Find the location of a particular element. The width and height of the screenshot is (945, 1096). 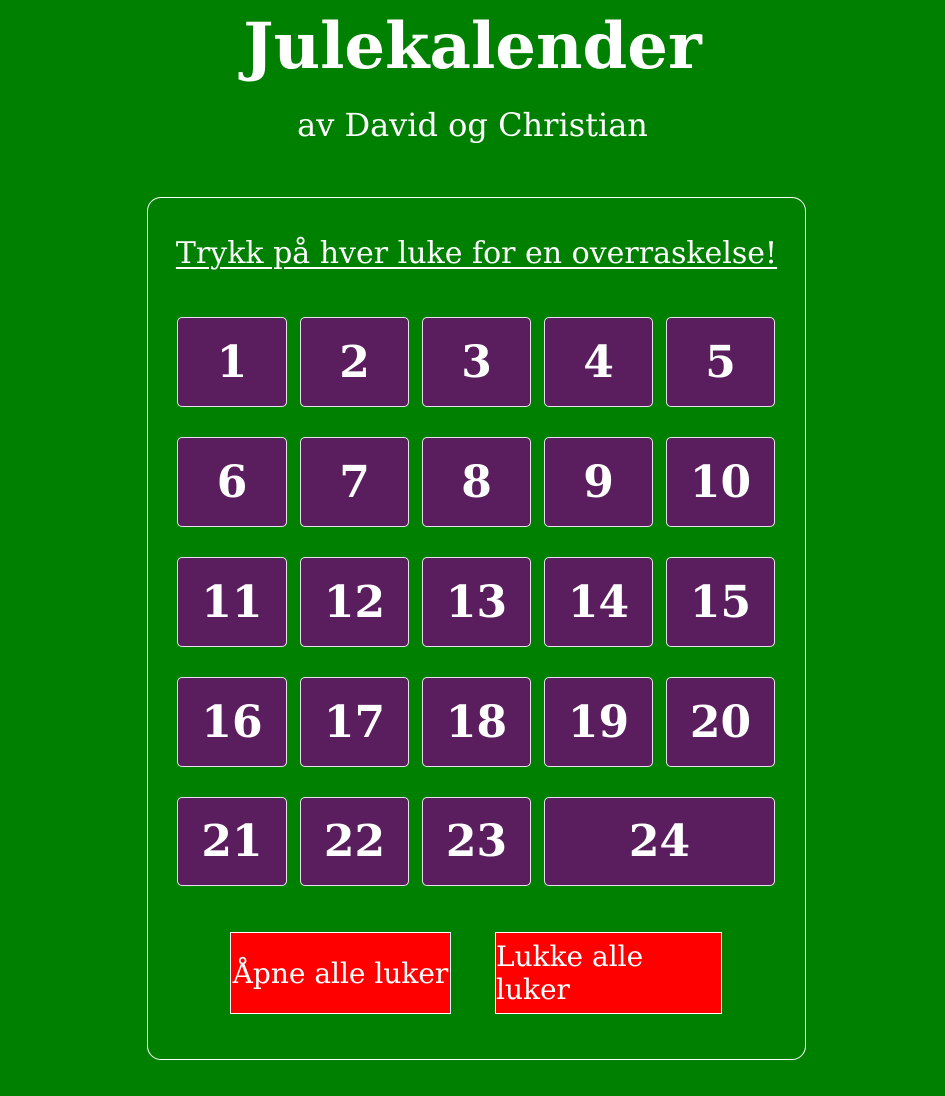

door-6: 6 is located at coordinates (232, 482).